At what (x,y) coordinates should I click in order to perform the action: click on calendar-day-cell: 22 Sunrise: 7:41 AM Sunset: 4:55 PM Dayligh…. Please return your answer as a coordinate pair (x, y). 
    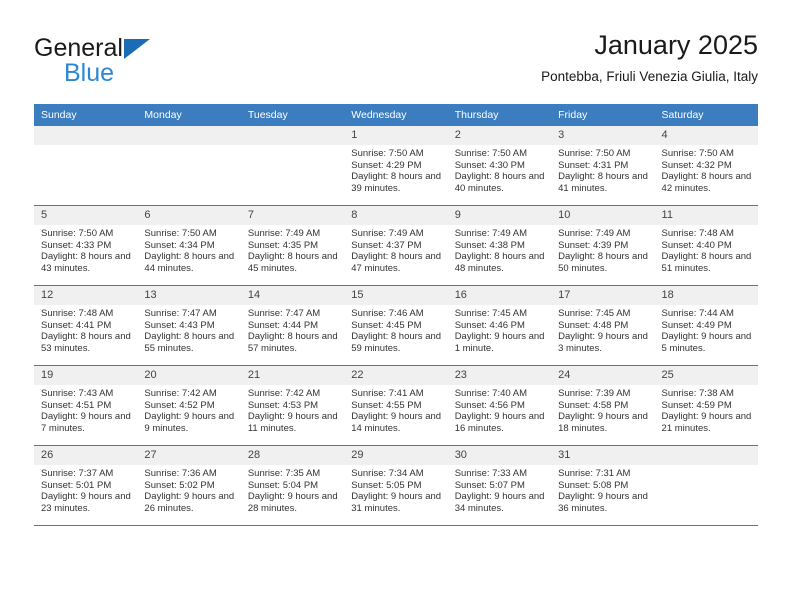
    Looking at the image, I should click on (396, 405).